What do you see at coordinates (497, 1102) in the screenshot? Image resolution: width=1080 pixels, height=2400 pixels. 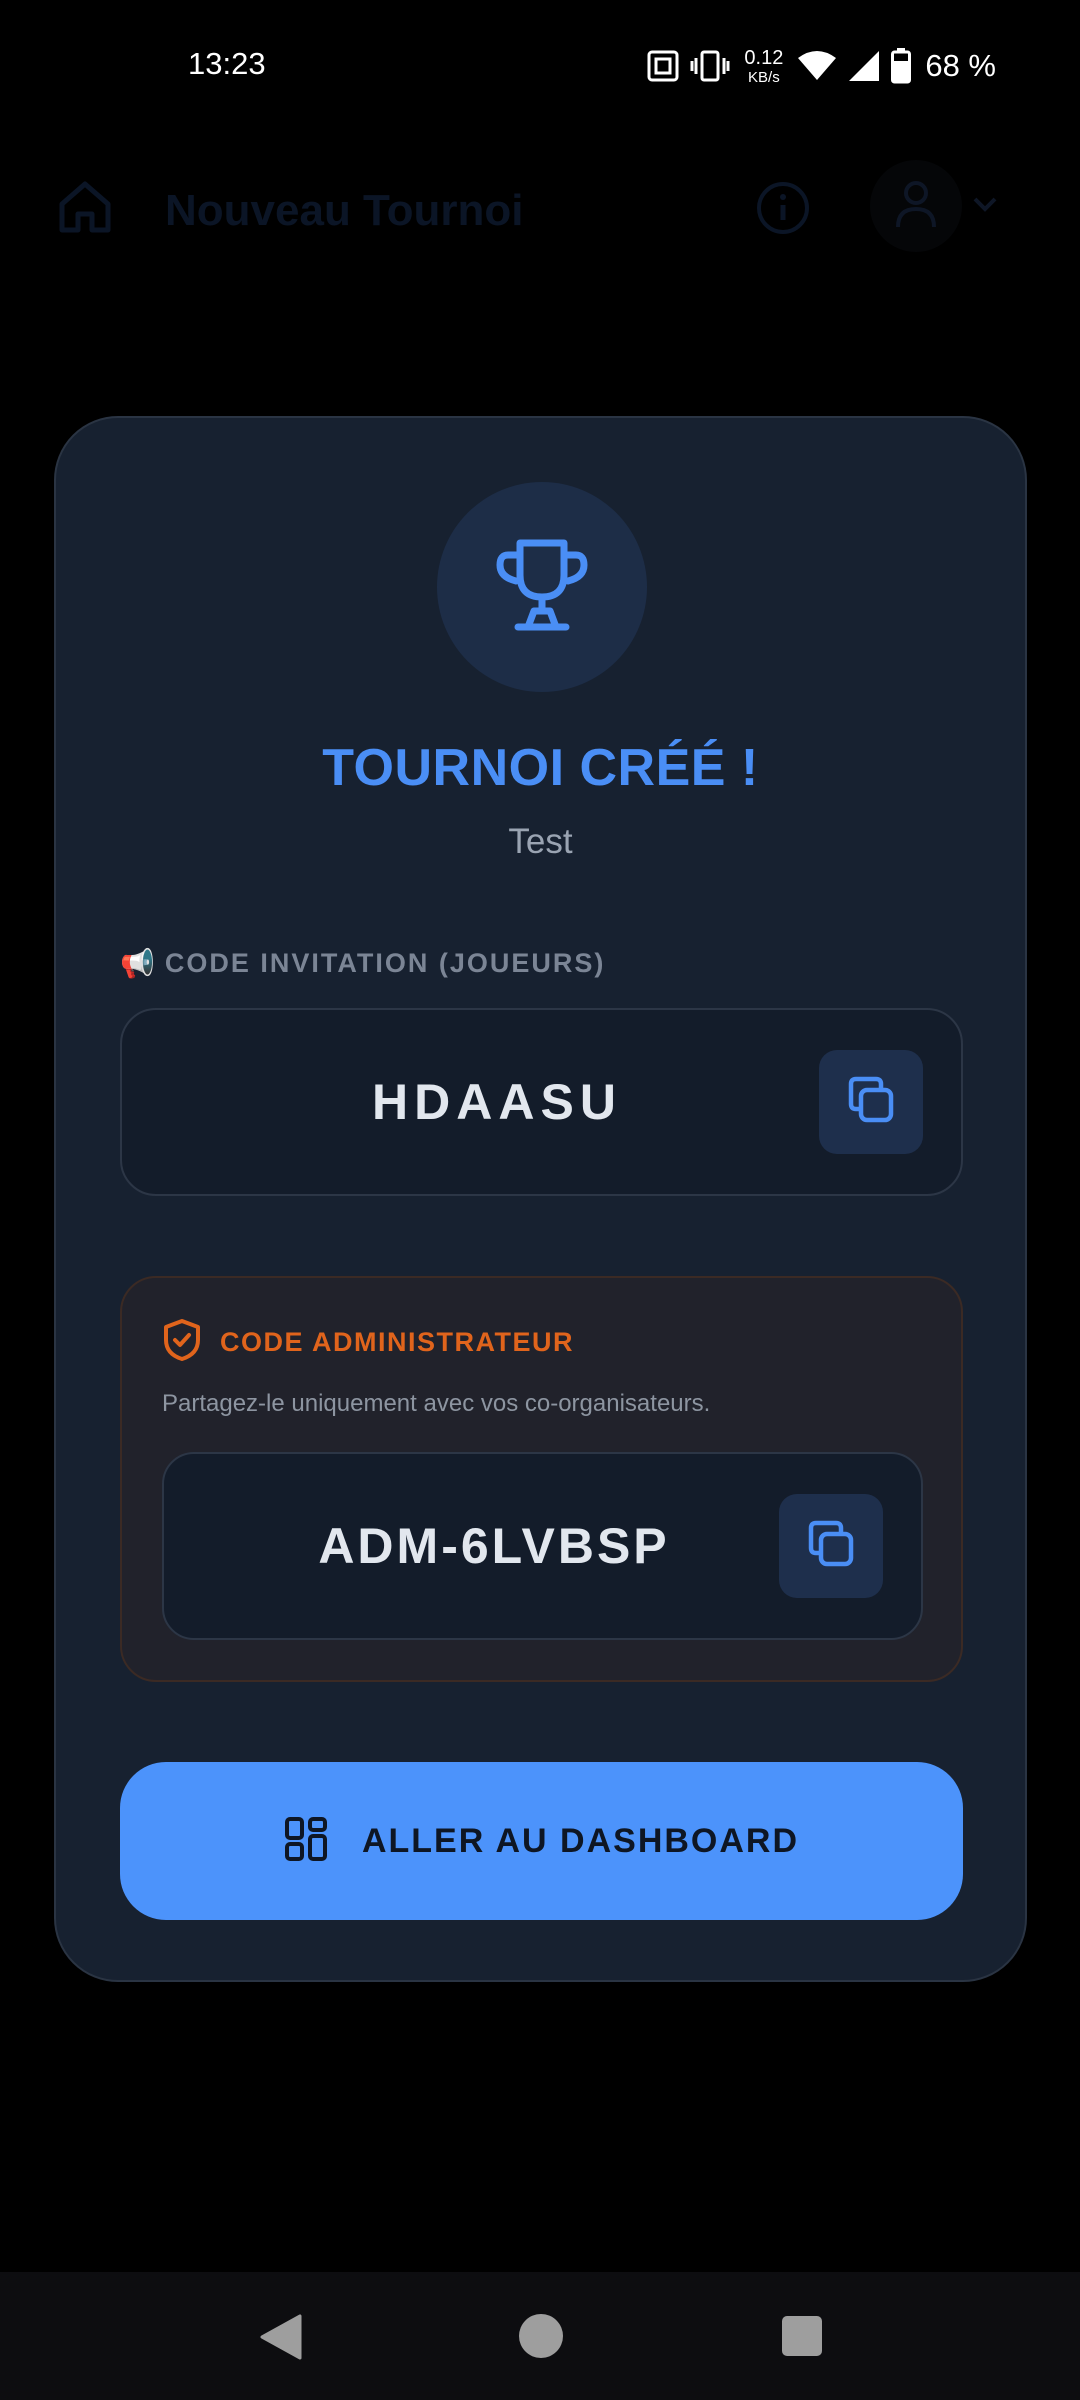 I see `invite-code: HDAASU` at bounding box center [497, 1102].